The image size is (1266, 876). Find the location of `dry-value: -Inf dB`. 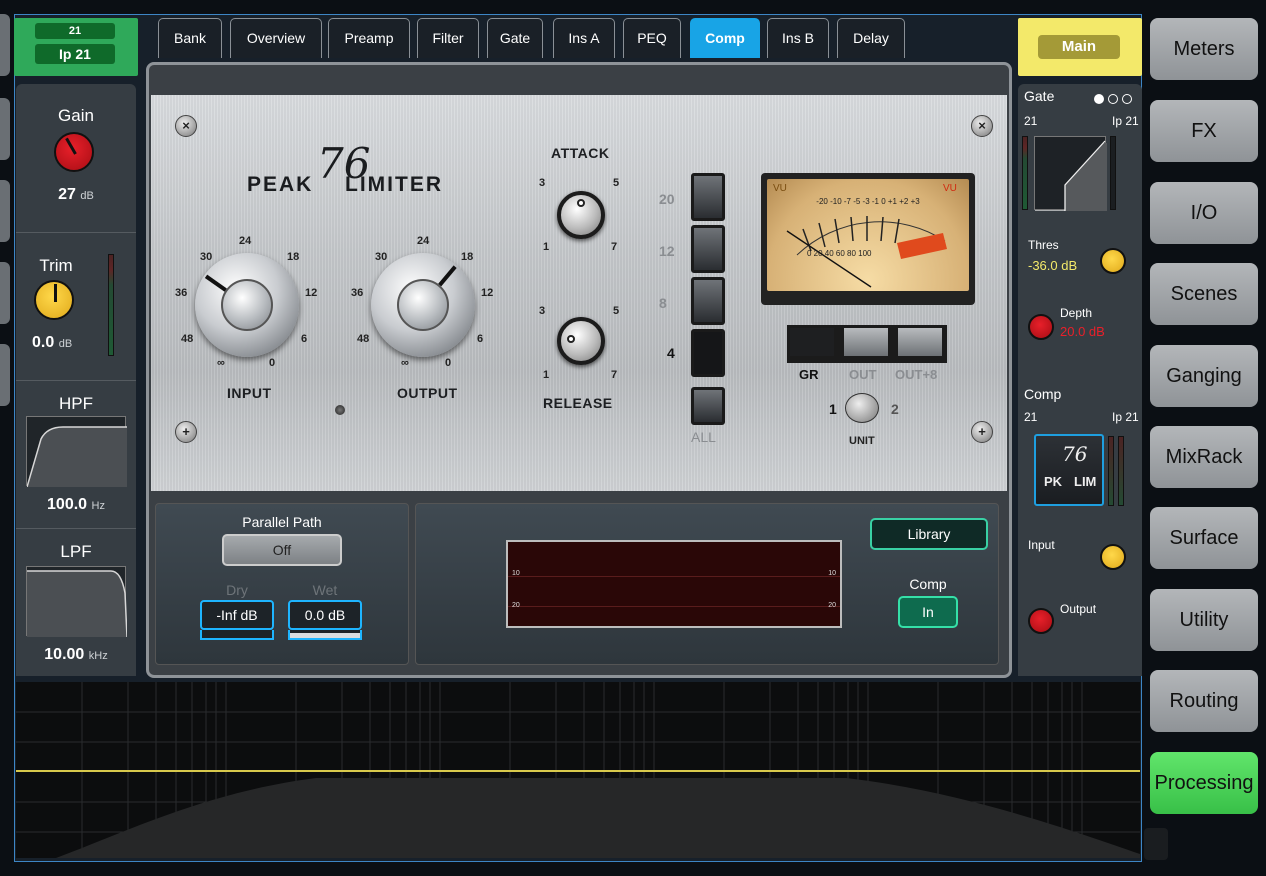

dry-value: -Inf dB is located at coordinates (237, 615).